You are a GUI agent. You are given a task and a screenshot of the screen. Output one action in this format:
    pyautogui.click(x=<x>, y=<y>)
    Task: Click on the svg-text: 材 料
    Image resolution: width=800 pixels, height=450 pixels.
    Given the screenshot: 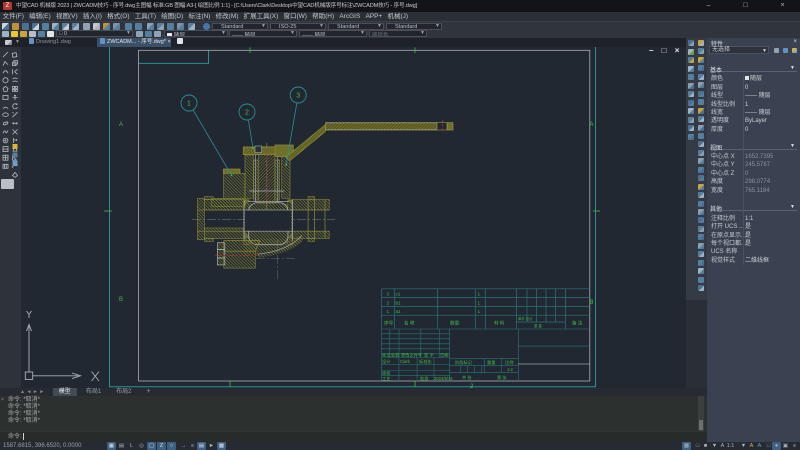 What is the action you would take?
    pyautogui.click(x=499, y=323)
    